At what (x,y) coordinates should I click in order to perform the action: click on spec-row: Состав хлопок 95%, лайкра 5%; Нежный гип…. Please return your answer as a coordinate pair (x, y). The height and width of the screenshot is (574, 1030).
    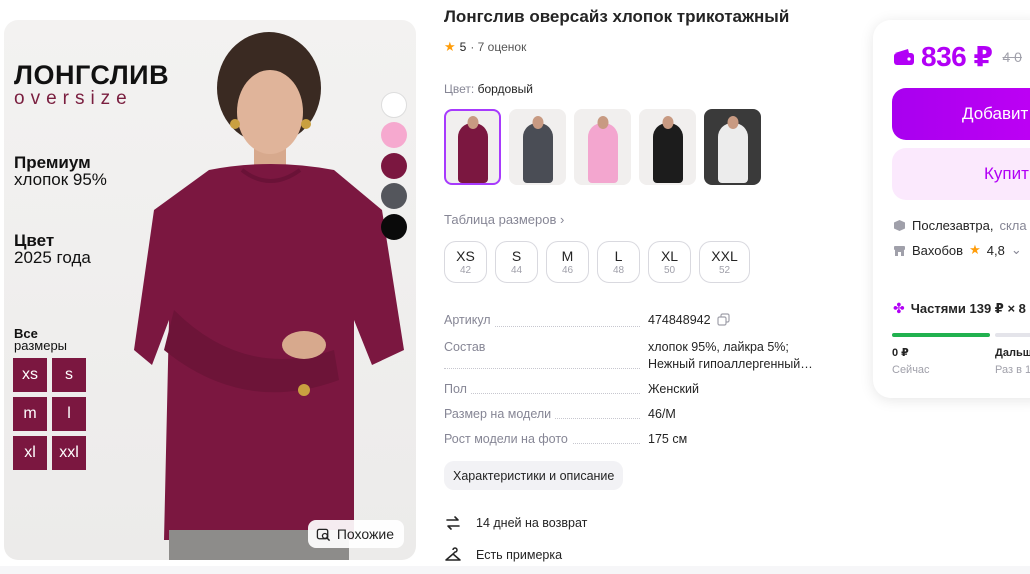
    Looking at the image, I should click on (639, 356).